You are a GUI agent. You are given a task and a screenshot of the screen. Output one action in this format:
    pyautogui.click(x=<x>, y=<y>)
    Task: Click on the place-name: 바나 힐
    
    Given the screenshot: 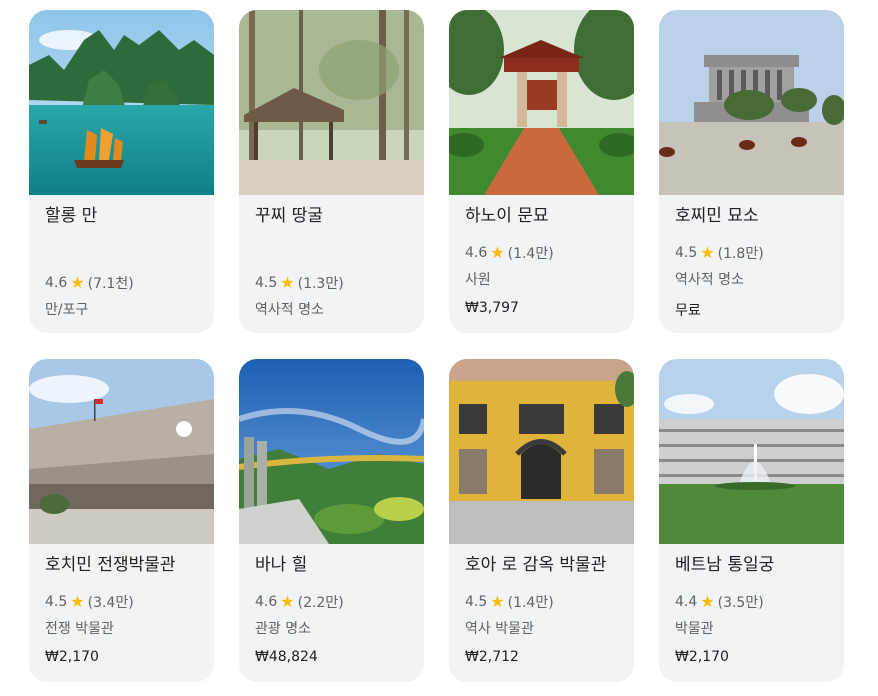 What is the action you would take?
    pyautogui.click(x=281, y=565)
    